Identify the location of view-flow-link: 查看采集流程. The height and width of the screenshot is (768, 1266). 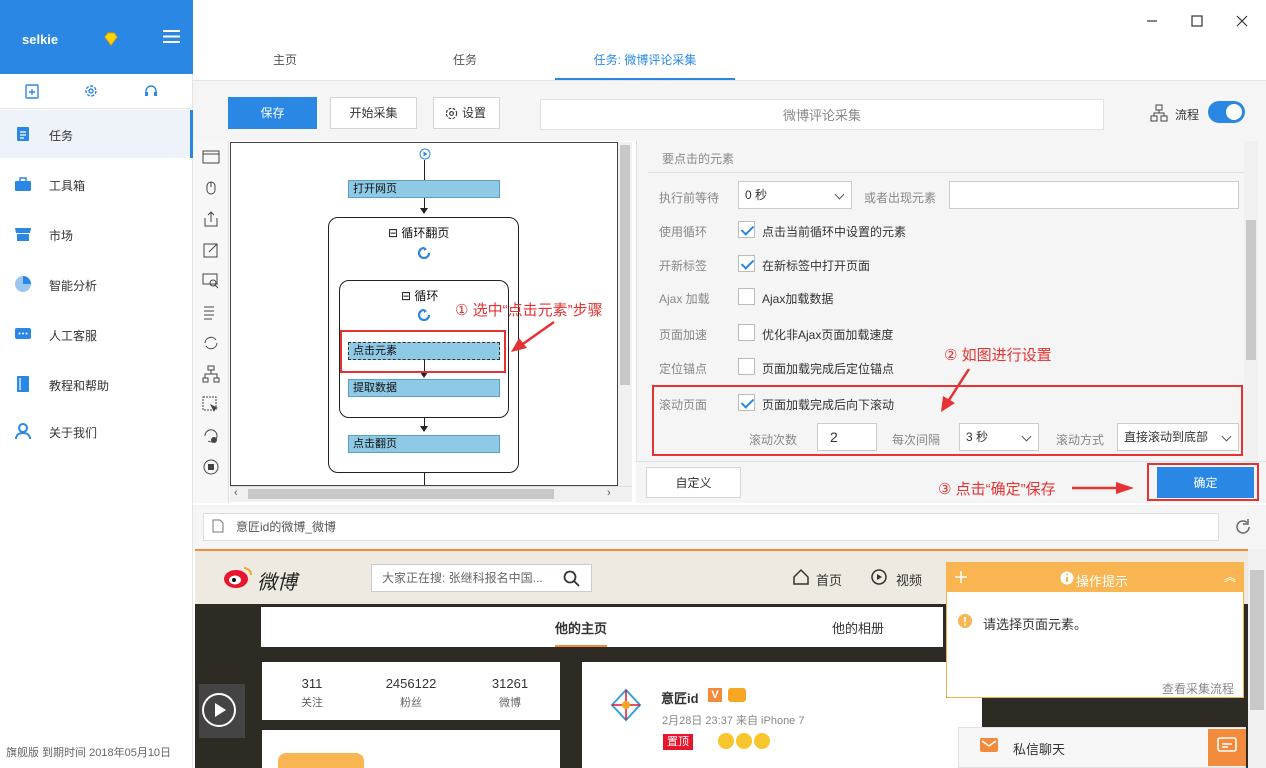
(1198, 688).